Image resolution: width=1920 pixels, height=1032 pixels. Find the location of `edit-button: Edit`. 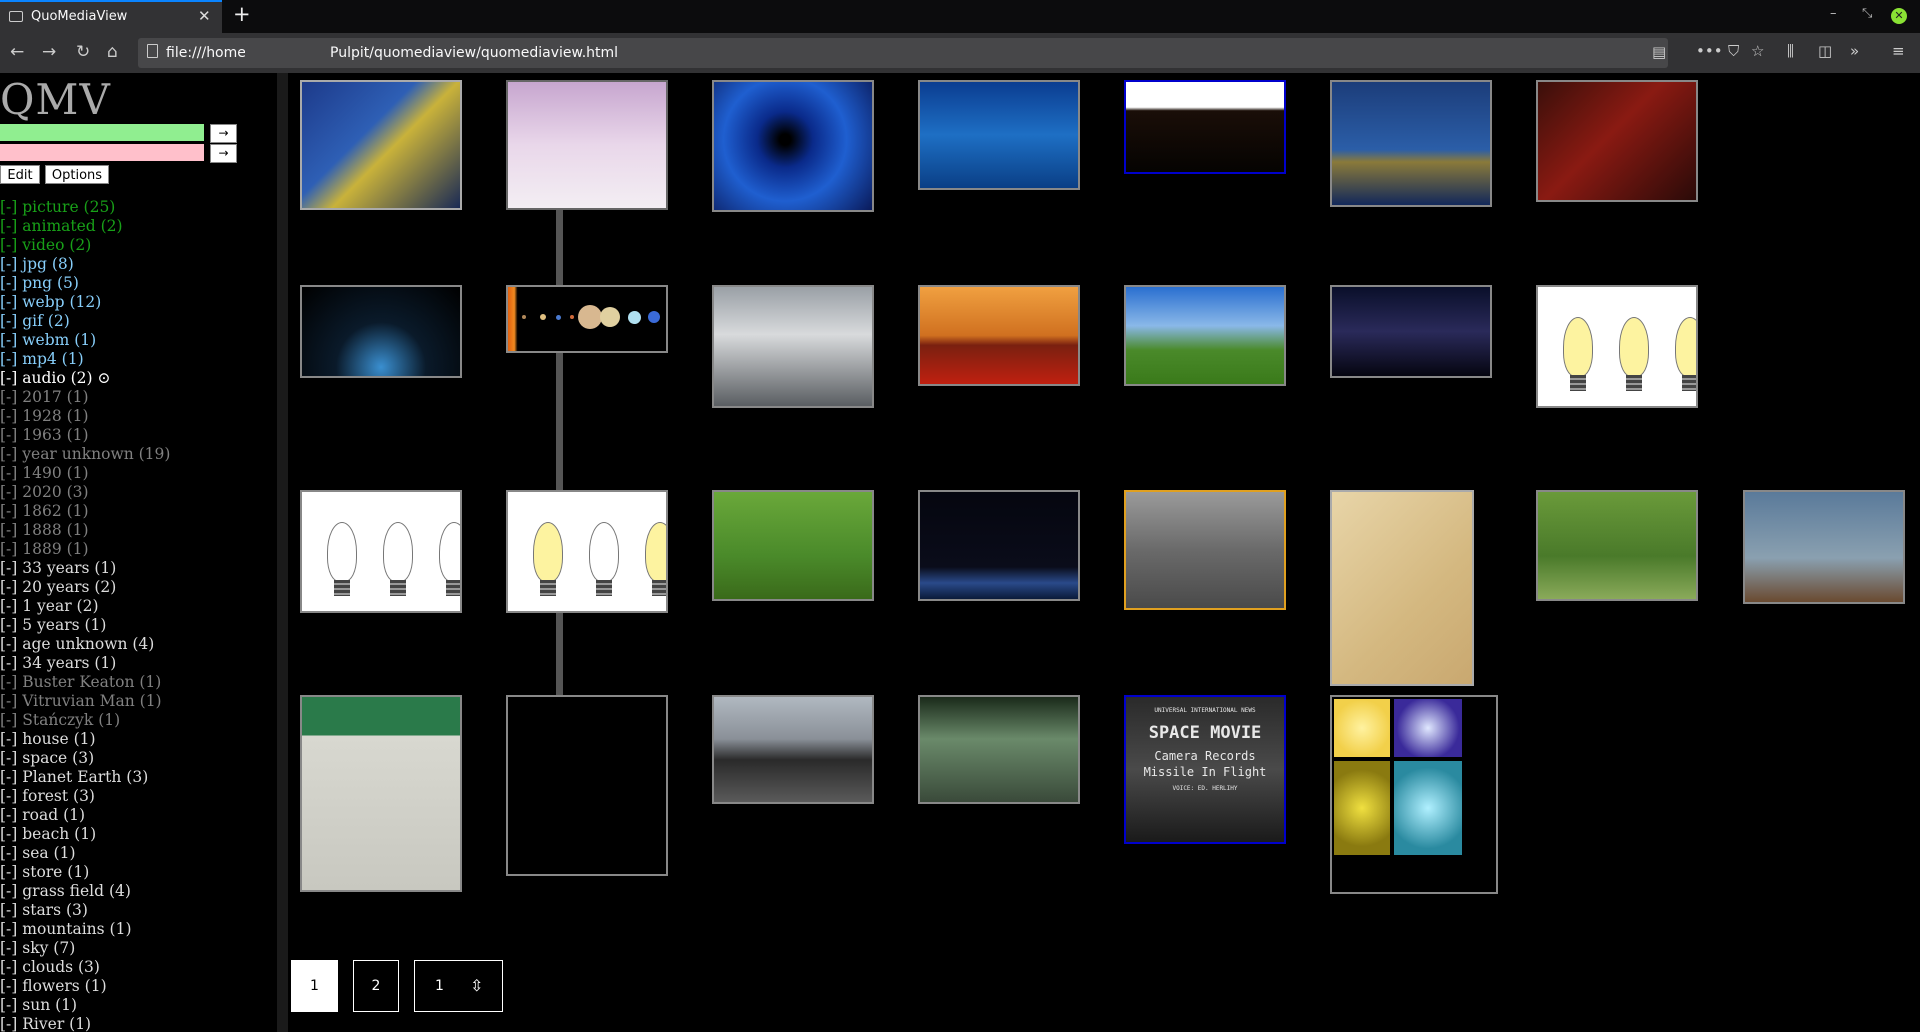

edit-button: Edit is located at coordinates (20, 174).